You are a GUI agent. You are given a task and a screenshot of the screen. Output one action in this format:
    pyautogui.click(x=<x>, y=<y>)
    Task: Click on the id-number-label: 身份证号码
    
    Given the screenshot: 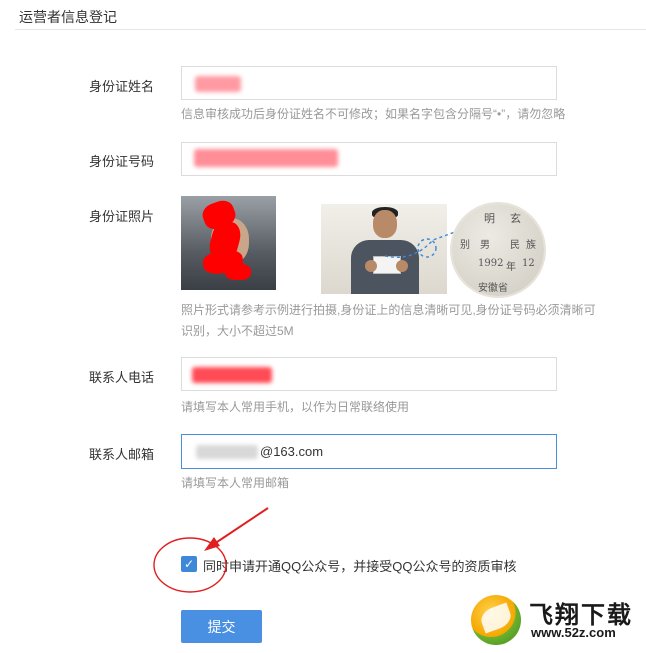 What is the action you would take?
    pyautogui.click(x=122, y=161)
    